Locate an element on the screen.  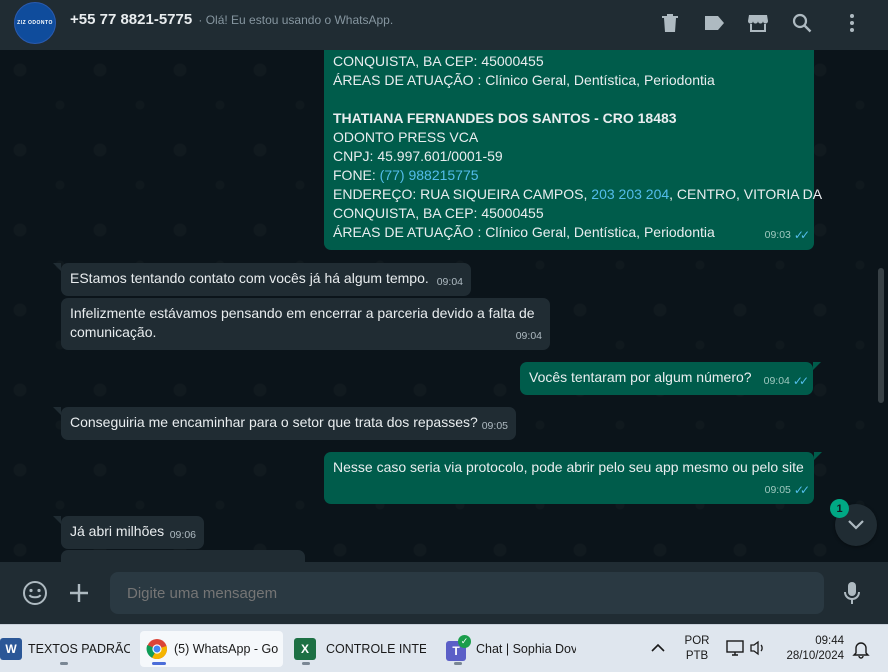
contact-avatar: ZIZ ODONTO is located at coordinates (35, 23).